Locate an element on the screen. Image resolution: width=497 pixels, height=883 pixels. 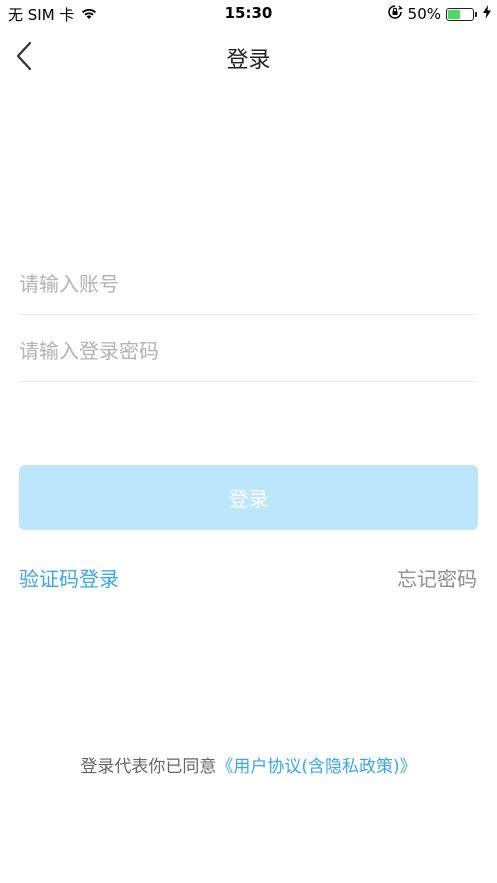
password-input is located at coordinates (248, 351).